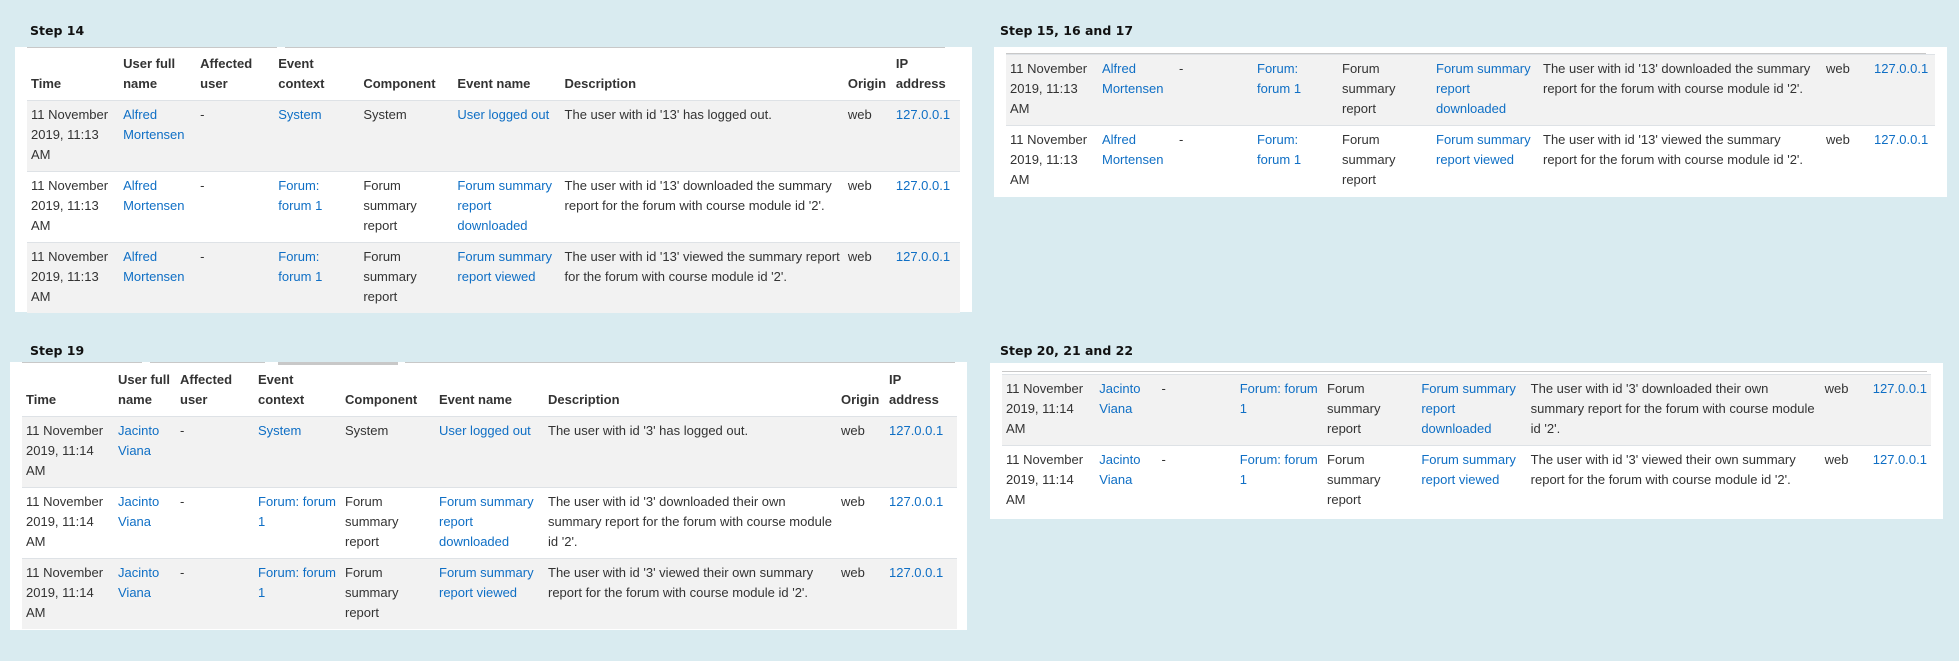 Image resolution: width=1959 pixels, height=661 pixels. What do you see at coordinates (702, 136) in the screenshot?
I see `description-cell: The user with id '13' has logged out.` at bounding box center [702, 136].